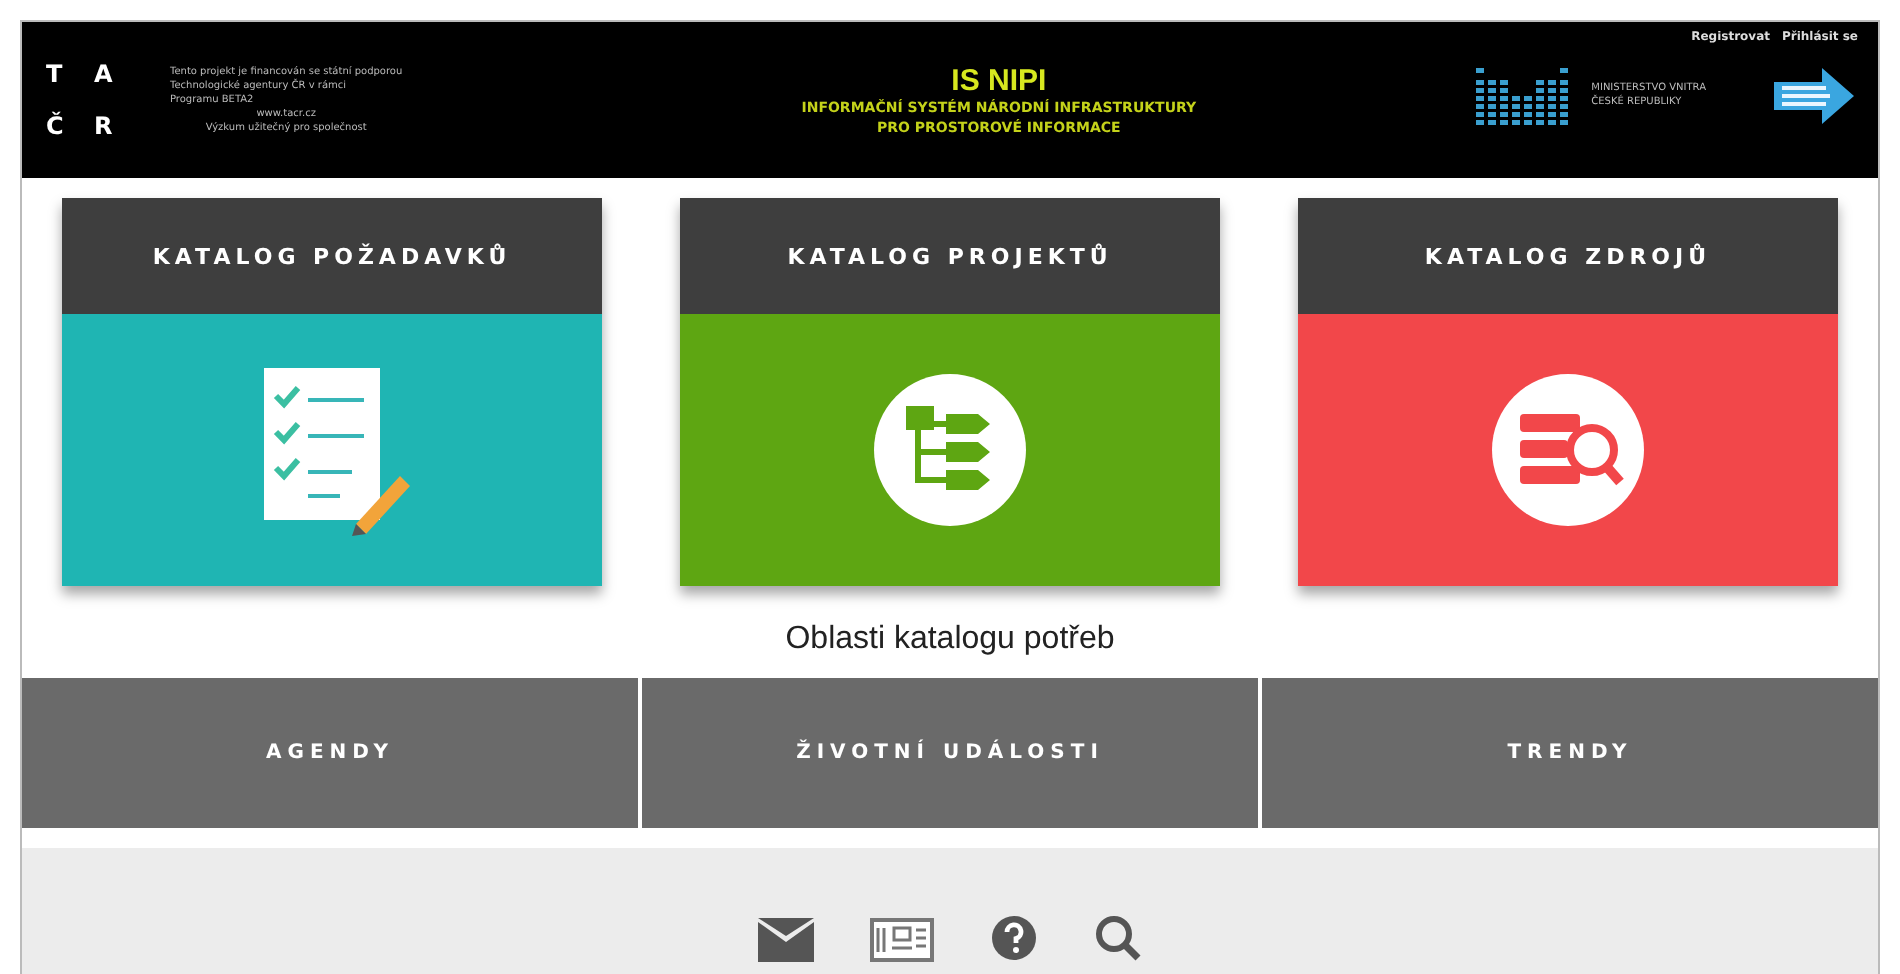 The image size is (1900, 974). What do you see at coordinates (902, 940) in the screenshot?
I see `id-card-icon` at bounding box center [902, 940].